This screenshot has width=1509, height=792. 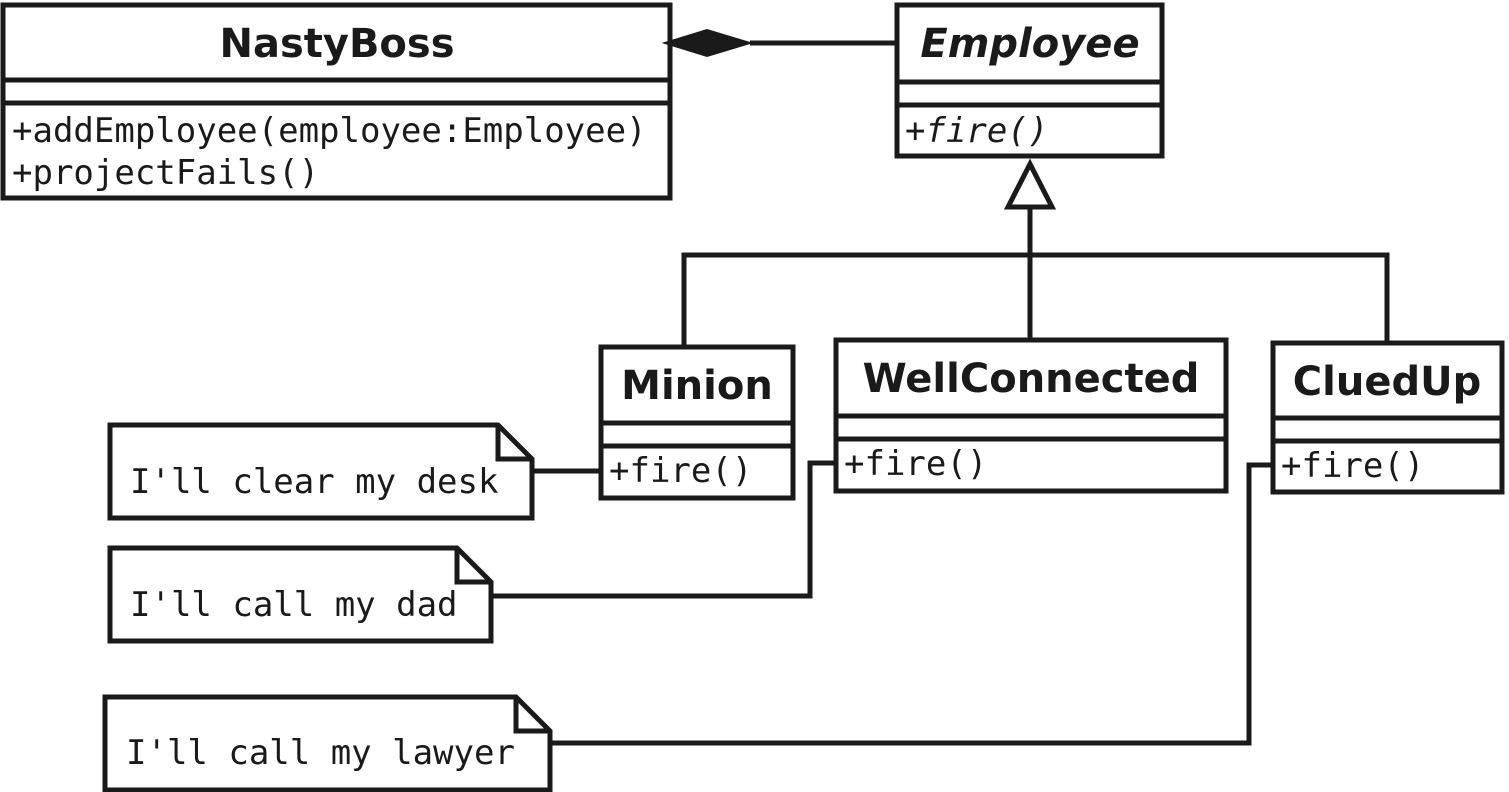 I want to click on method: +projectFails(), so click(x=165, y=173).